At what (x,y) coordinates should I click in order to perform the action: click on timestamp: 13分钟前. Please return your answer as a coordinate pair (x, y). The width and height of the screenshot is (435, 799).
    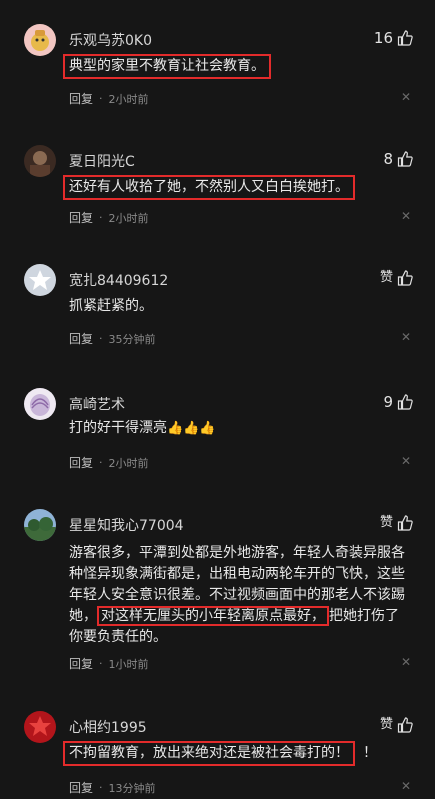
    Looking at the image, I should click on (132, 788).